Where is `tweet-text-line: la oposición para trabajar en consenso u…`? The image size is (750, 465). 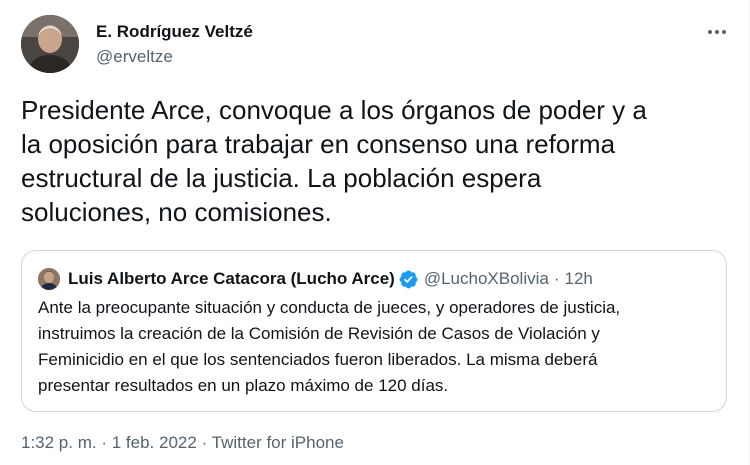 tweet-text-line: la oposición para trabajar en consenso u… is located at coordinates (318, 144).